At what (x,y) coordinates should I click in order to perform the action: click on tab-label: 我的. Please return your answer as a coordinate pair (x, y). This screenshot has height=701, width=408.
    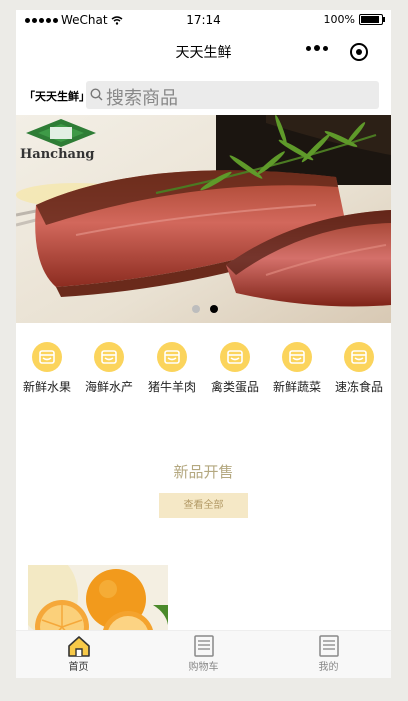
    Looking at the image, I should click on (328, 667).